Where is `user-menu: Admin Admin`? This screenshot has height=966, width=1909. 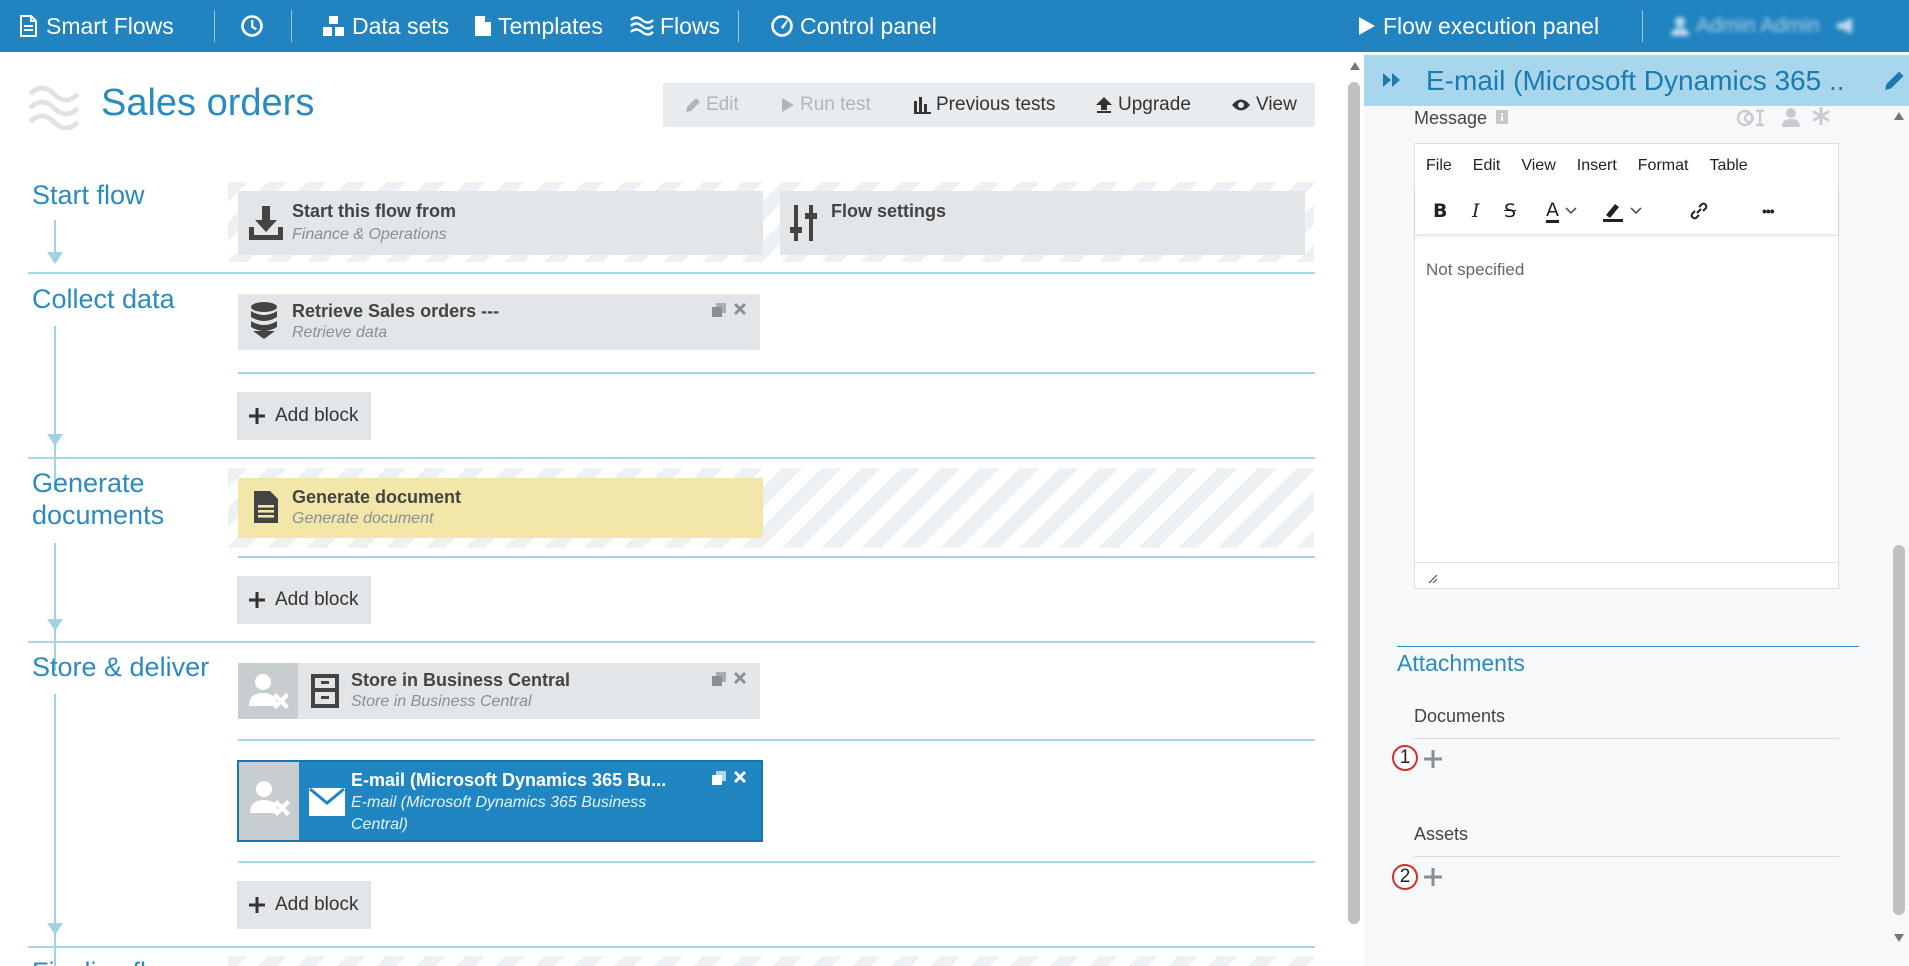
user-menu: Admin Admin is located at coordinates (1764, 26).